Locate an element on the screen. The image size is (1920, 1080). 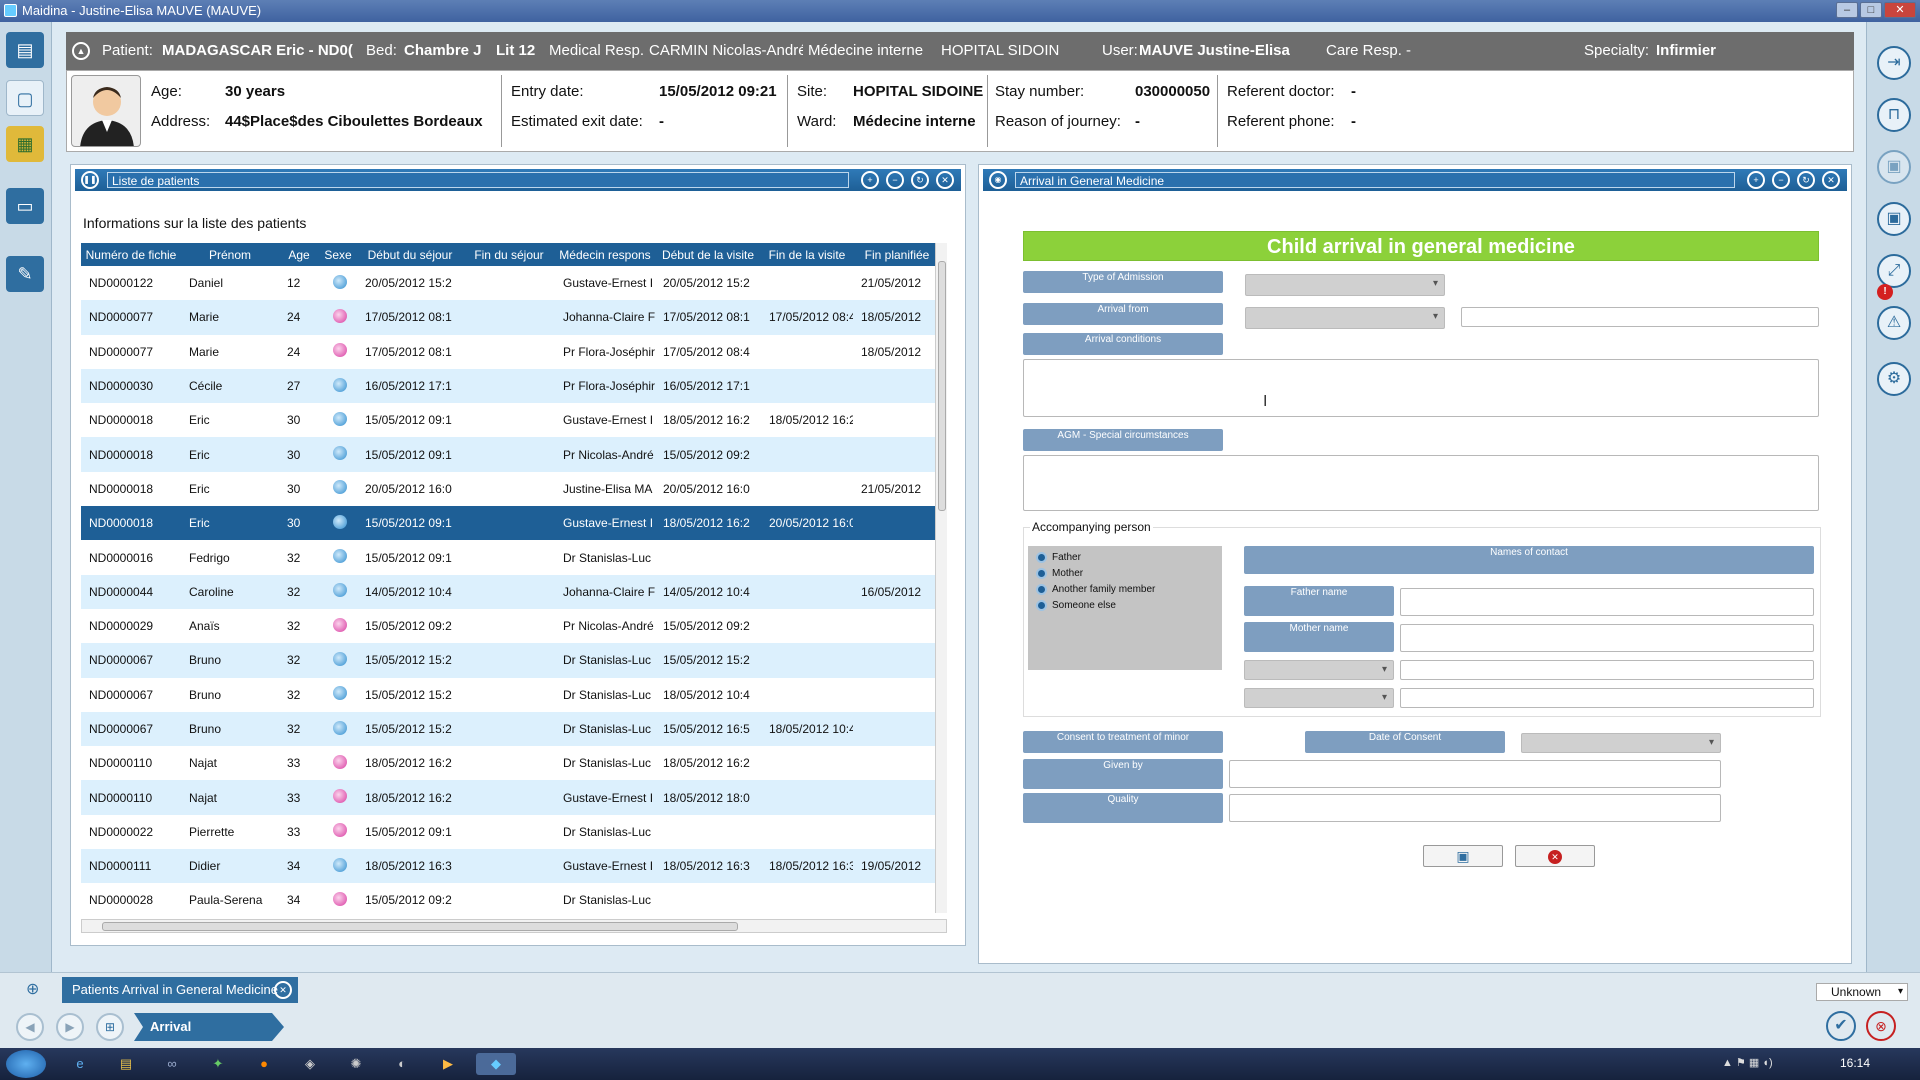
breadcrumb-arrival: Arrival is located at coordinates (209, 1027).